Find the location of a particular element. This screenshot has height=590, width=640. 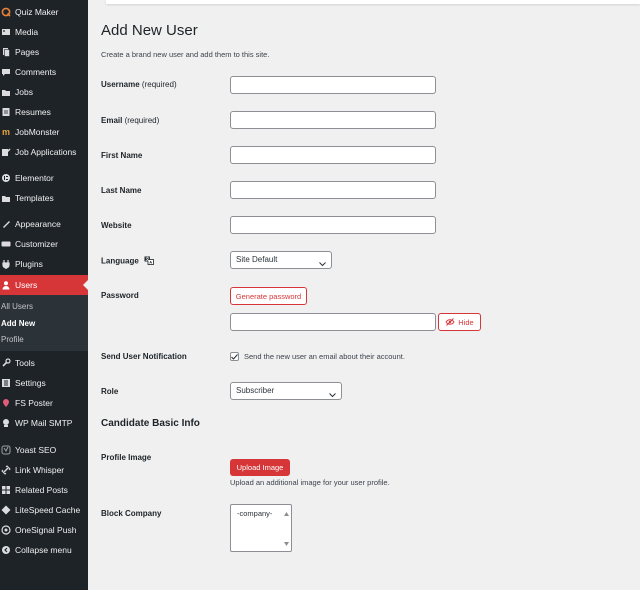

menu-label: OneSignal Push is located at coordinates (46, 530).